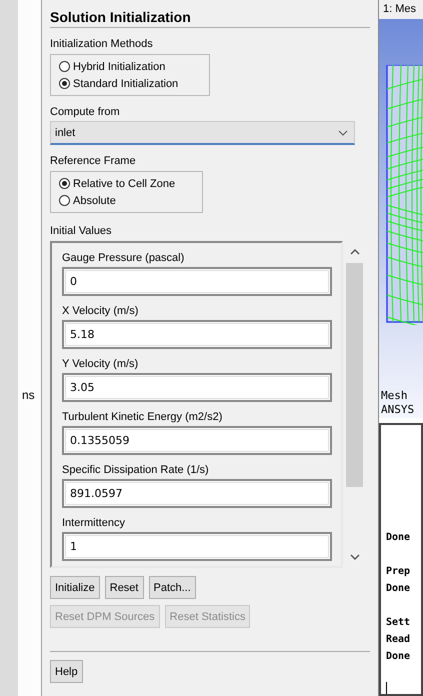  I want to click on input-field: 891.0597, so click(197, 493).